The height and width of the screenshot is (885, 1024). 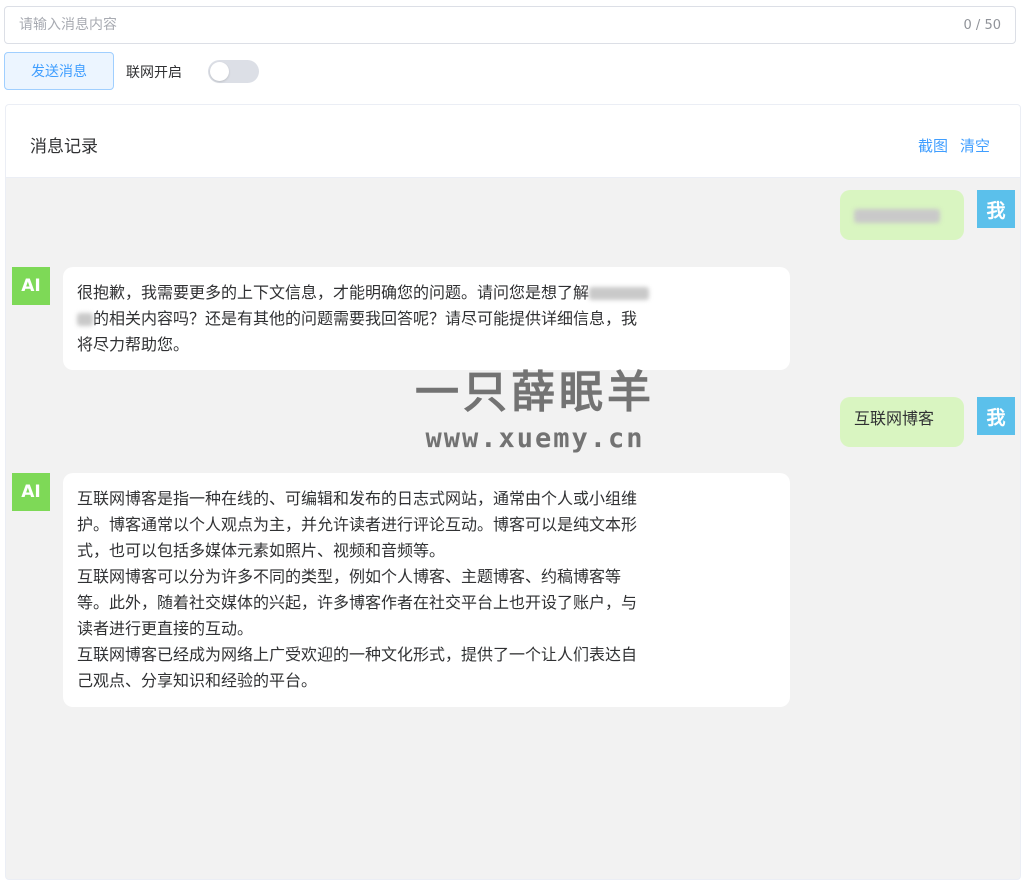 I want to click on ai-message-line: 读者进行更直接的互动。, so click(x=165, y=628).